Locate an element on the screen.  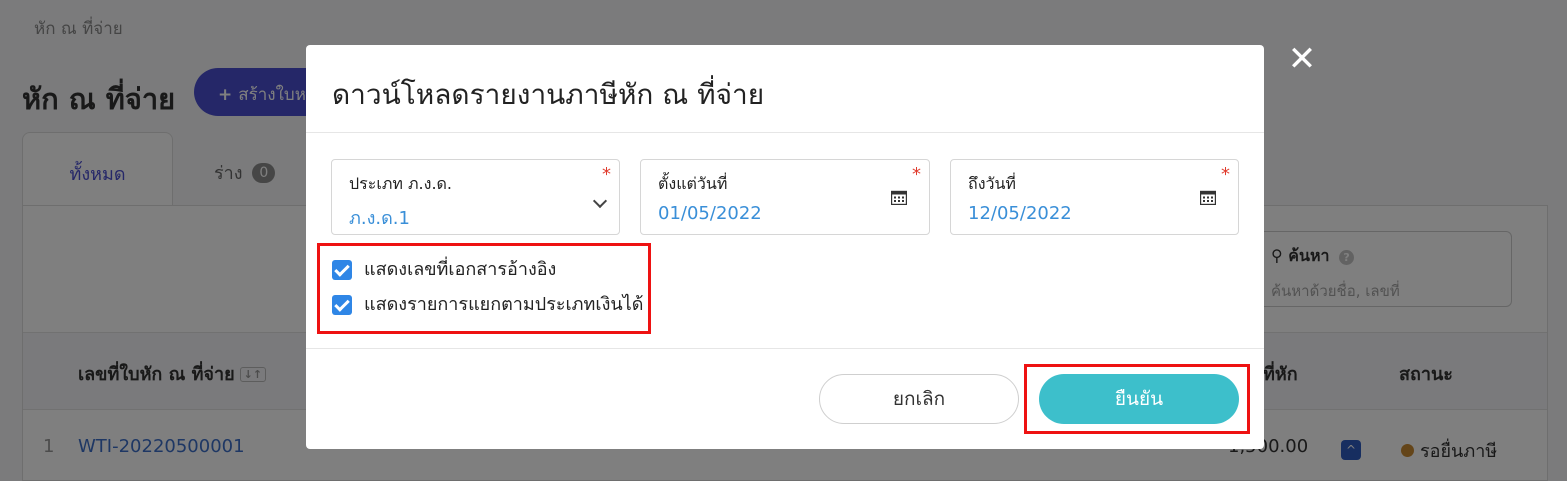
close-modal-button: ✕ is located at coordinates (1302, 59).